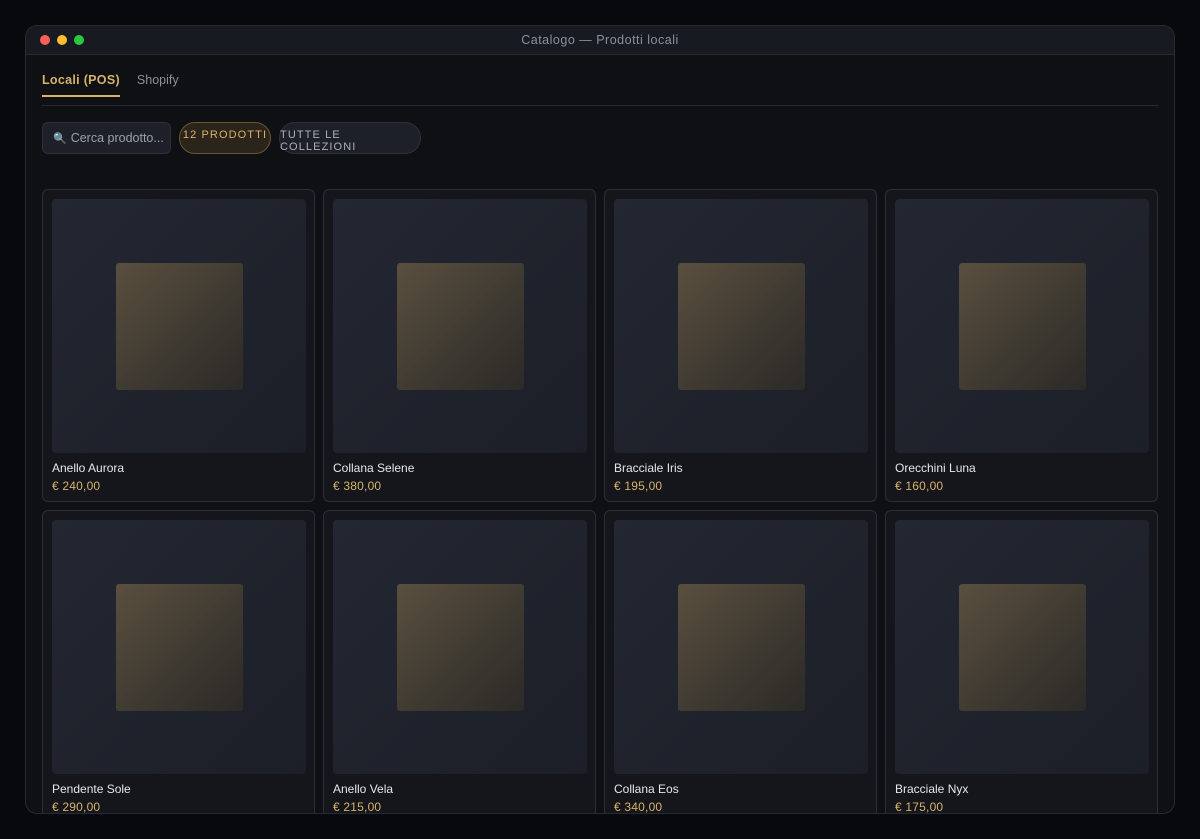 This screenshot has width=1200, height=839. What do you see at coordinates (118, 138) in the screenshot?
I see `search-input` at bounding box center [118, 138].